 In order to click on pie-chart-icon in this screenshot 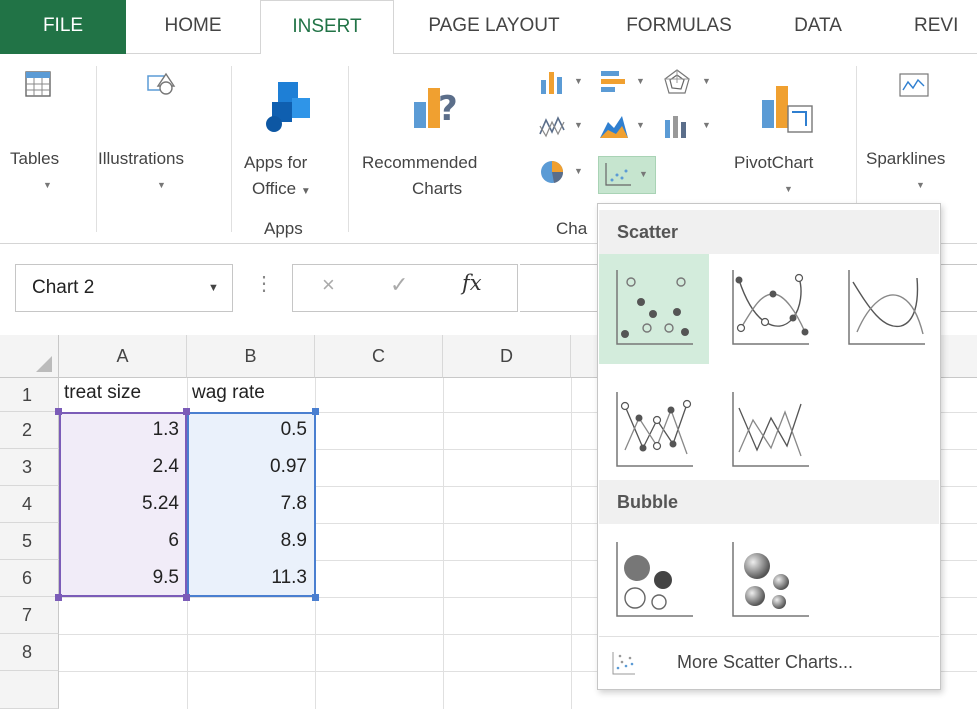, I will do `click(552, 172)`.